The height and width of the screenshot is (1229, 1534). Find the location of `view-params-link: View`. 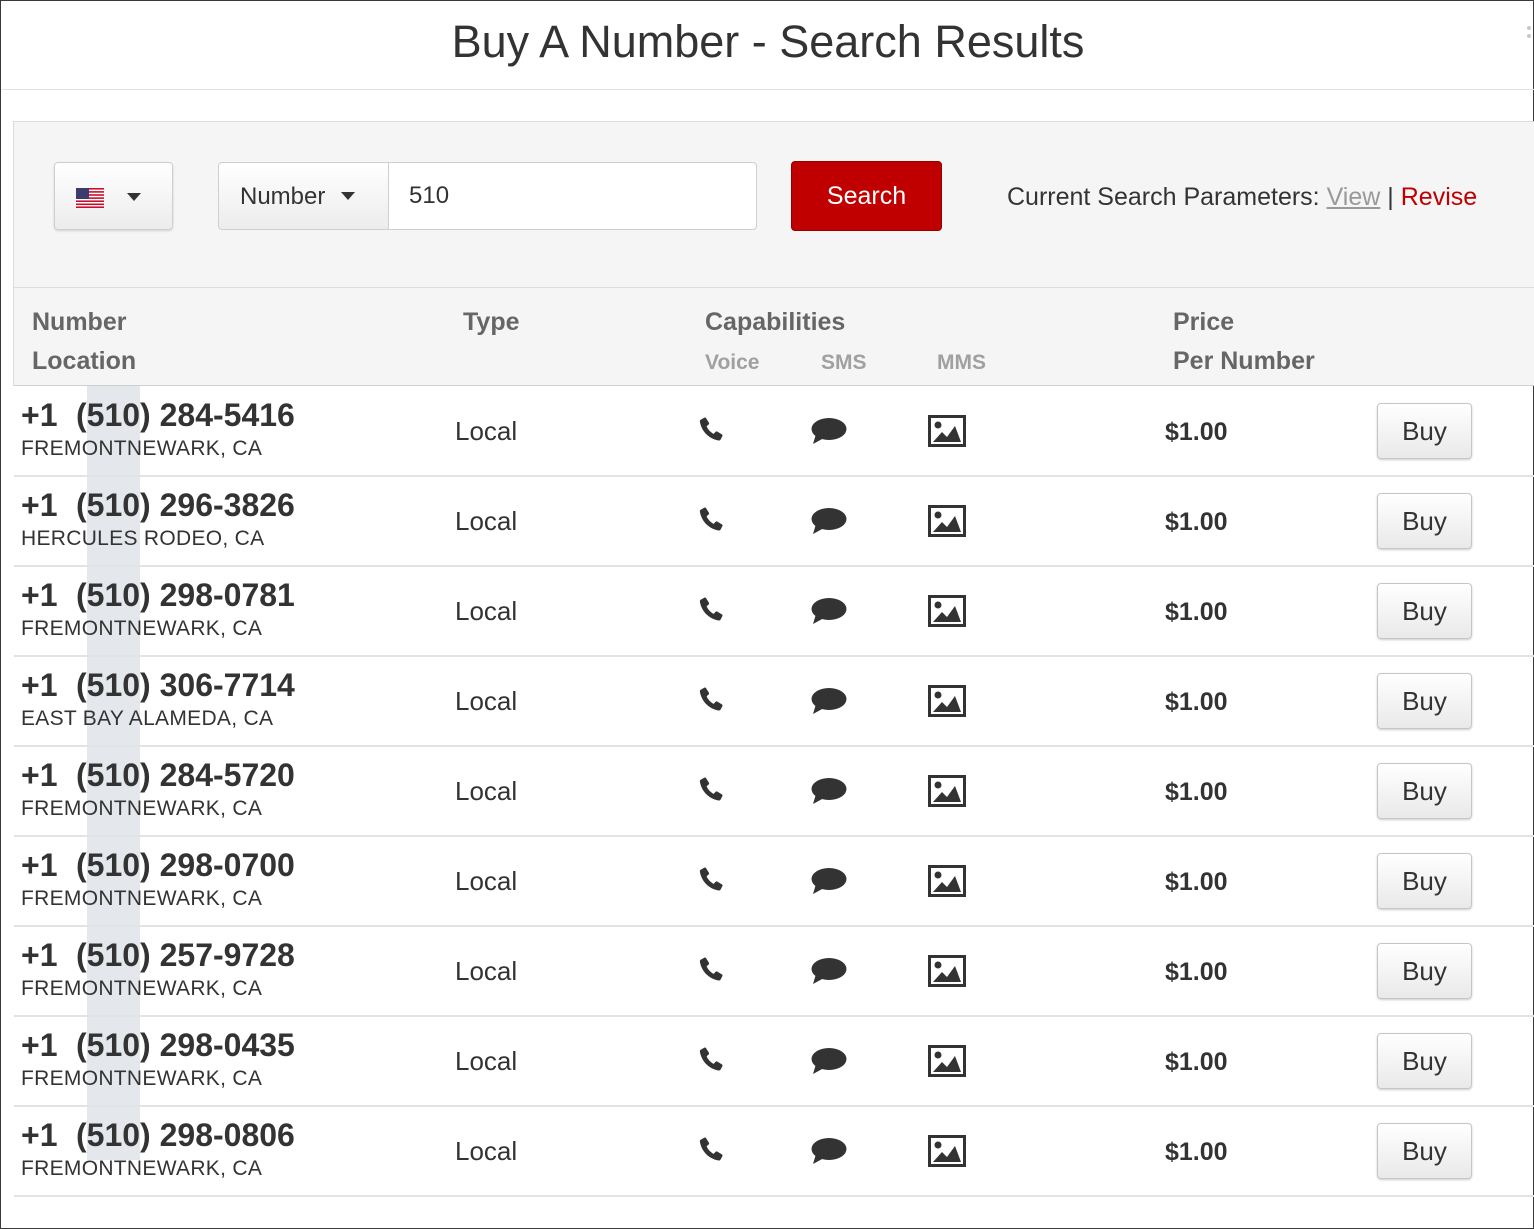

view-params-link: View is located at coordinates (1354, 197).